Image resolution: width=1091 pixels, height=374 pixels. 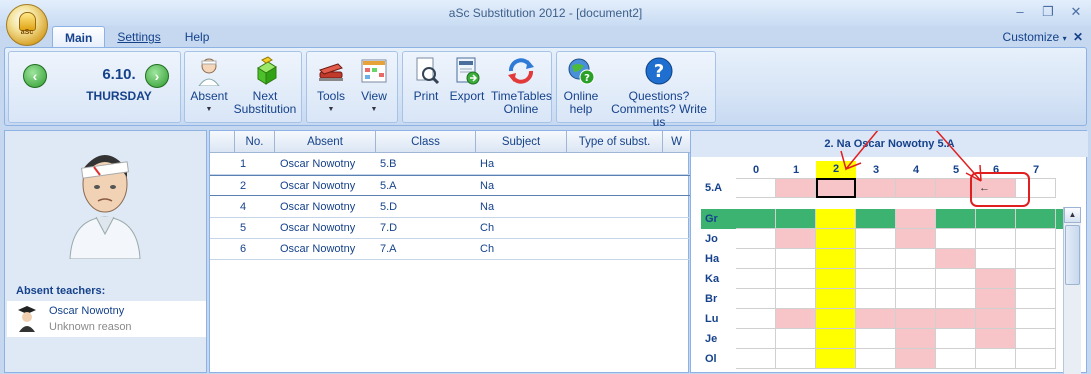 What do you see at coordinates (197, 37) in the screenshot?
I see `tab-help: Help` at bounding box center [197, 37].